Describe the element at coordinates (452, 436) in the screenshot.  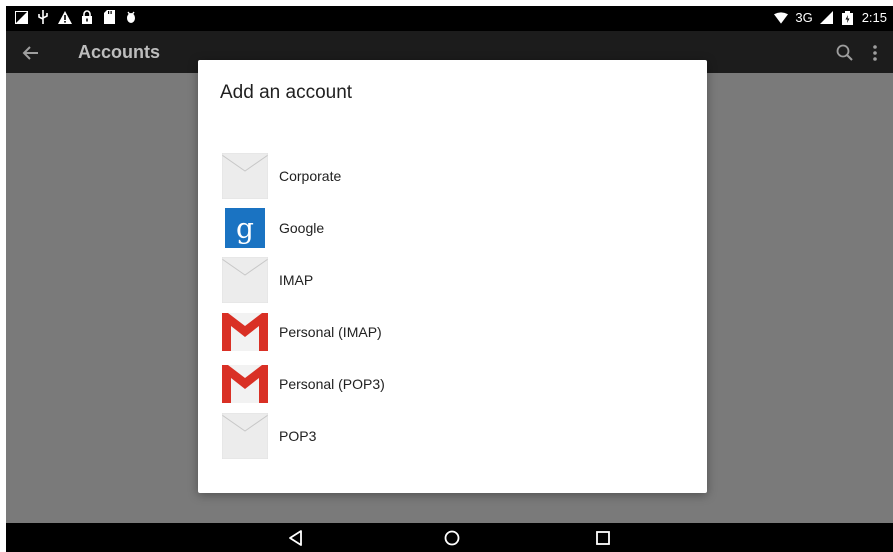
I see `account-item-pop3: POP3` at that location.